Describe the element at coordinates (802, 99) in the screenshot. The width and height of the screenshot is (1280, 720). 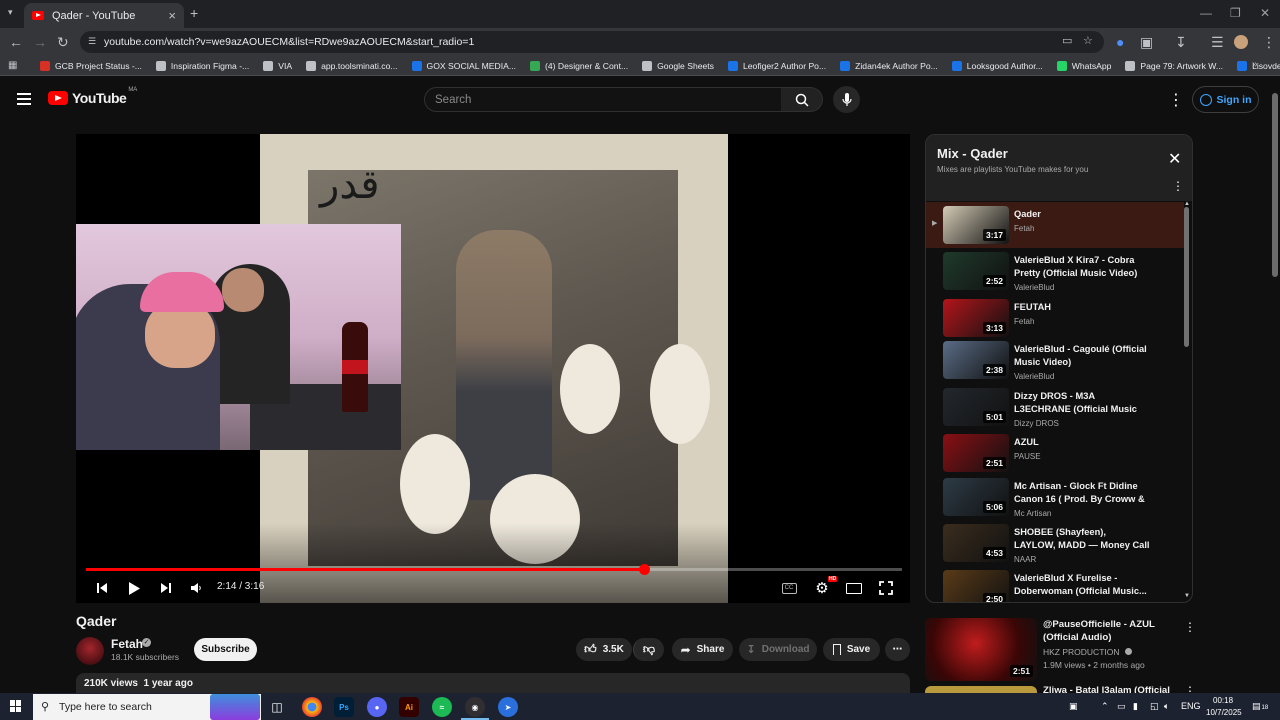
I see `search-button` at that location.